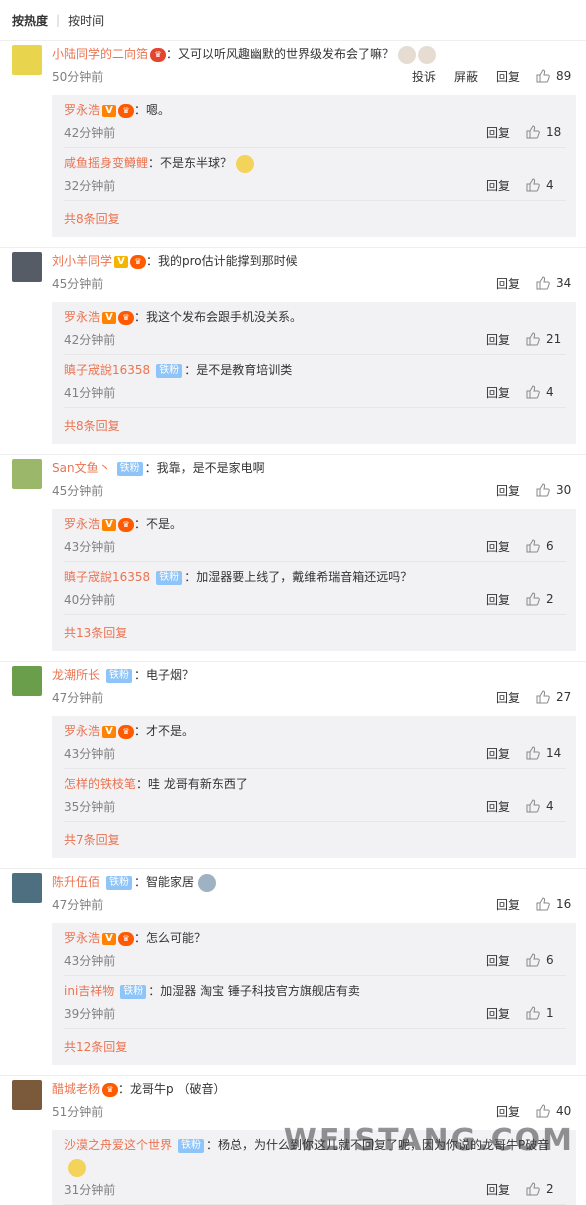  What do you see at coordinates (314, 76) in the screenshot?
I see `comment-meta: 50分钟前 投诉 屏蔽 回复 89` at bounding box center [314, 76].